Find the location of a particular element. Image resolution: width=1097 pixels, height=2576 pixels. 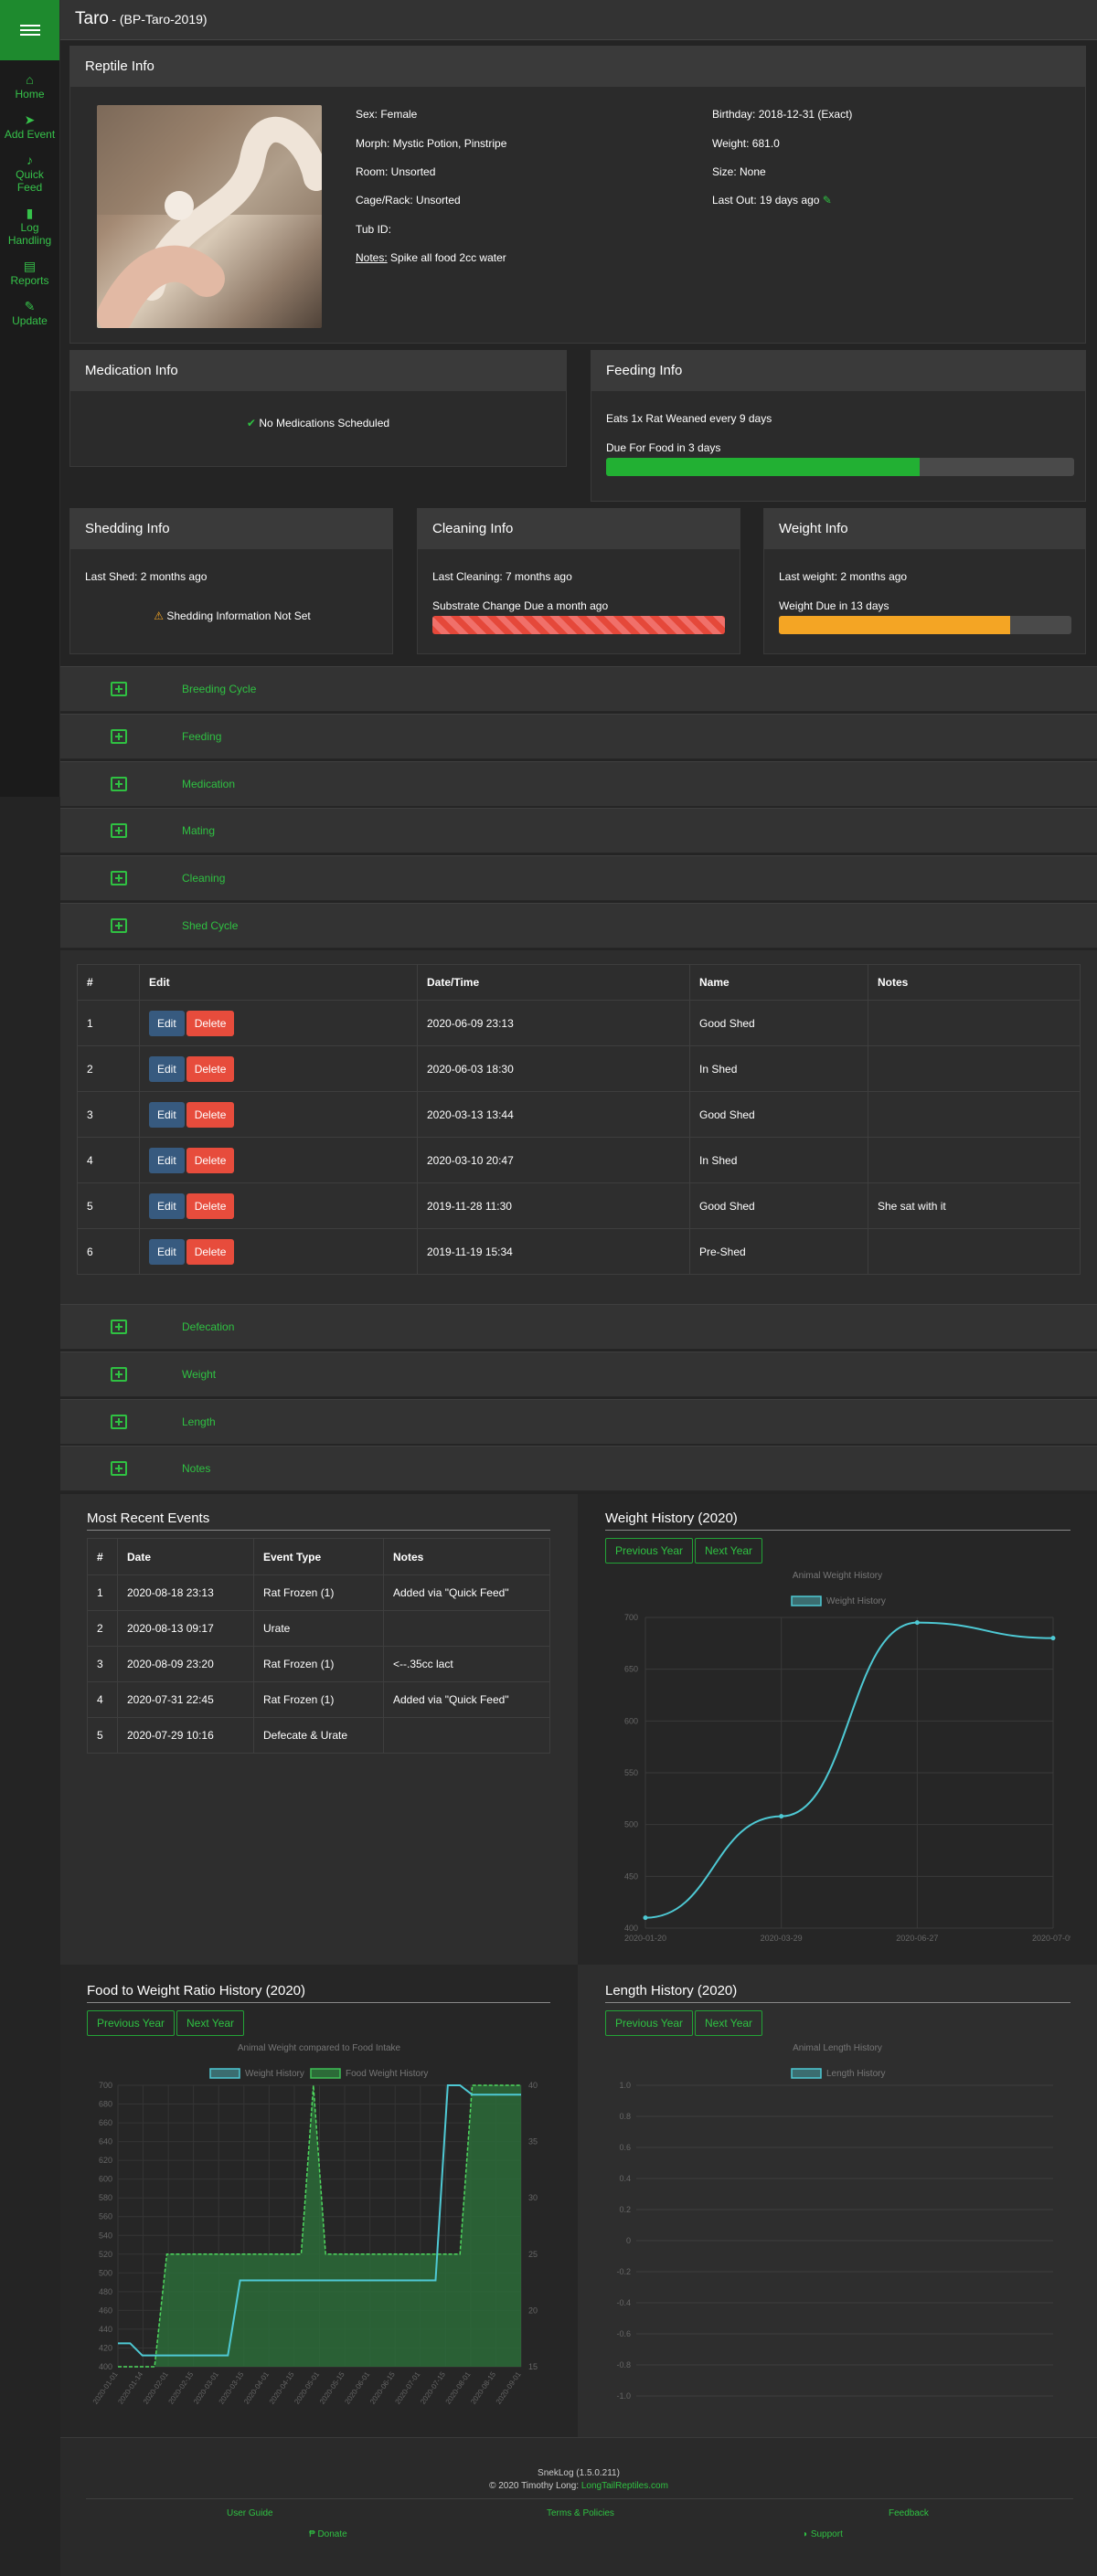

weight-text: Weight: 681.0 is located at coordinates (746, 143).